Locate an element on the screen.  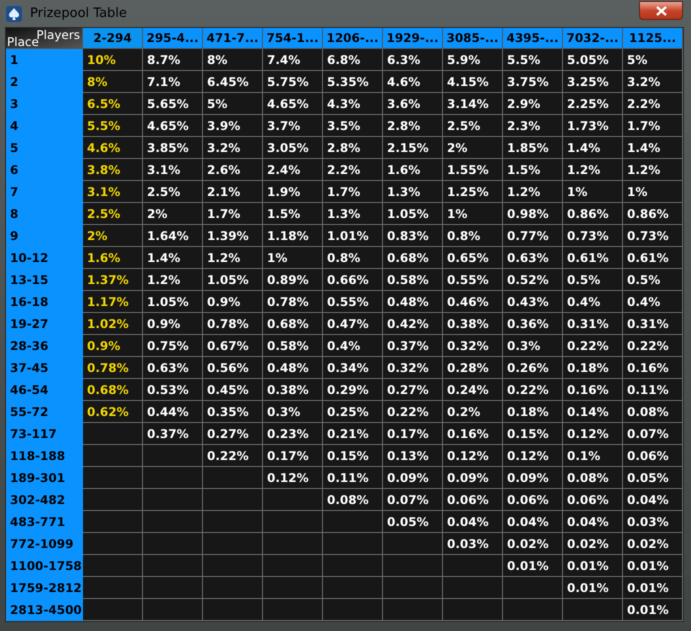
table-cell: 0.83% is located at coordinates (413, 236).